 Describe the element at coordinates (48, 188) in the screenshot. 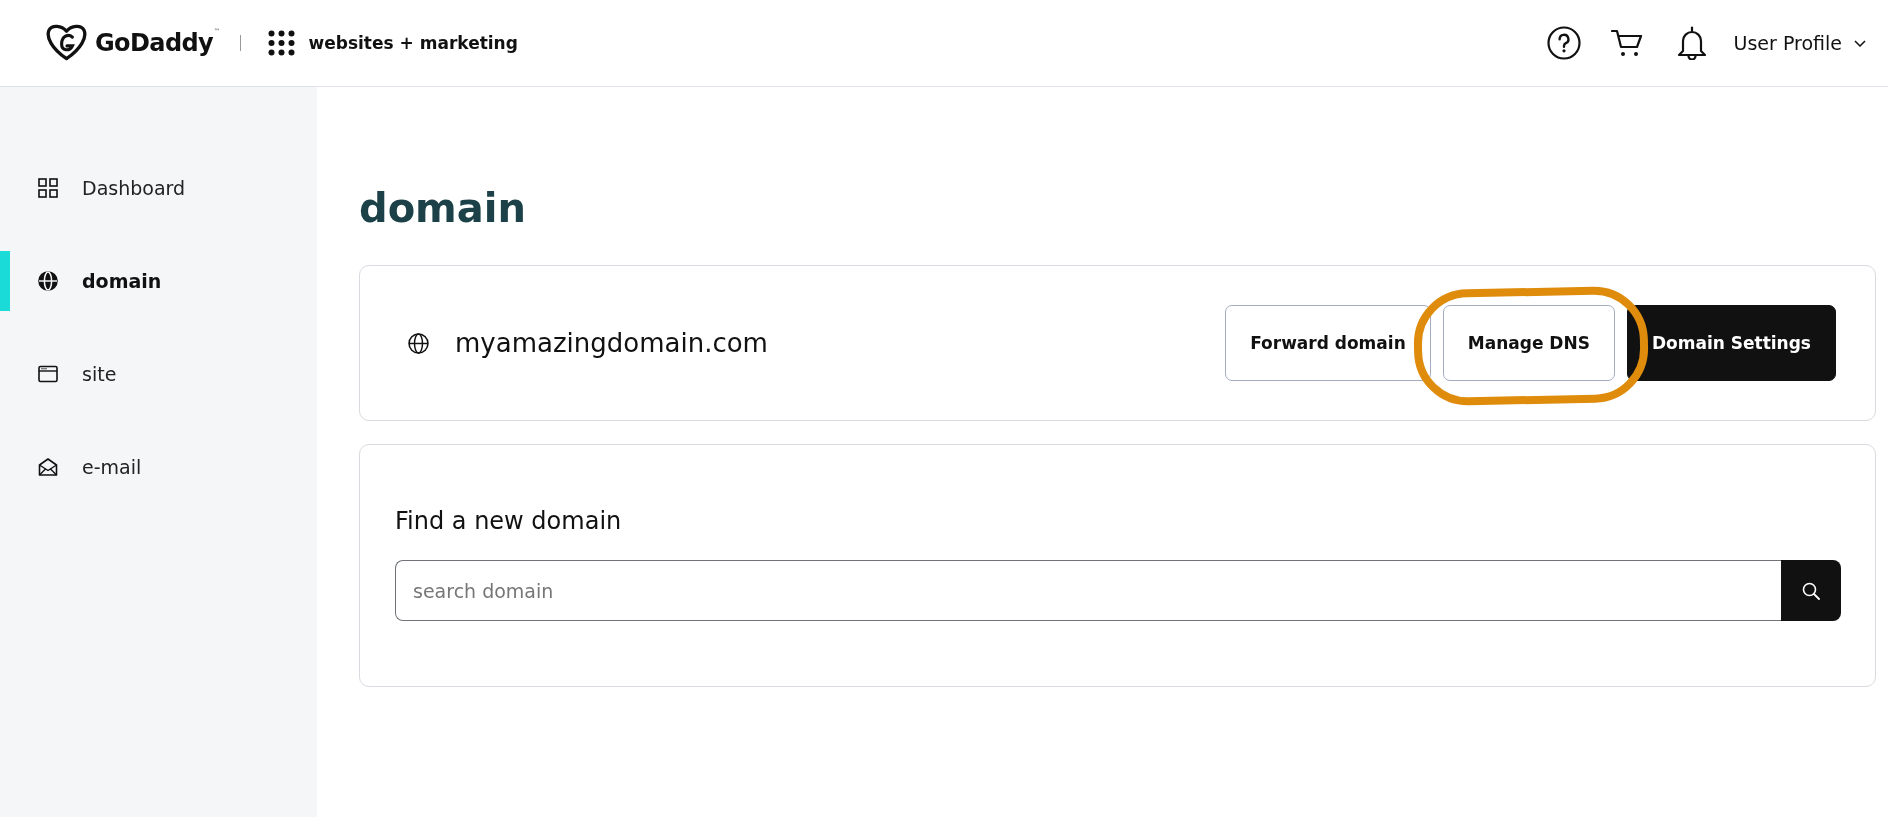

I see `dashboard-grid-icon` at that location.